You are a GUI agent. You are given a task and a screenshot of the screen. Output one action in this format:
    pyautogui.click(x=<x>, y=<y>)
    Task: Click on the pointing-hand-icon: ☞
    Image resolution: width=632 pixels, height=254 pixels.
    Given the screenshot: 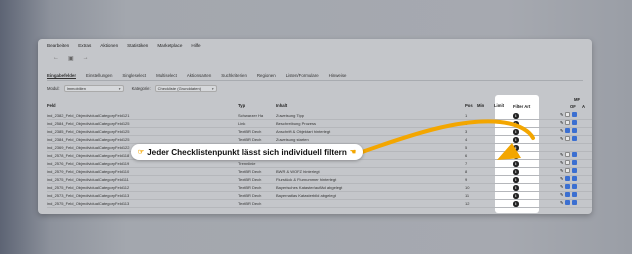 What is the action you would take?
    pyautogui.click(x=141, y=152)
    